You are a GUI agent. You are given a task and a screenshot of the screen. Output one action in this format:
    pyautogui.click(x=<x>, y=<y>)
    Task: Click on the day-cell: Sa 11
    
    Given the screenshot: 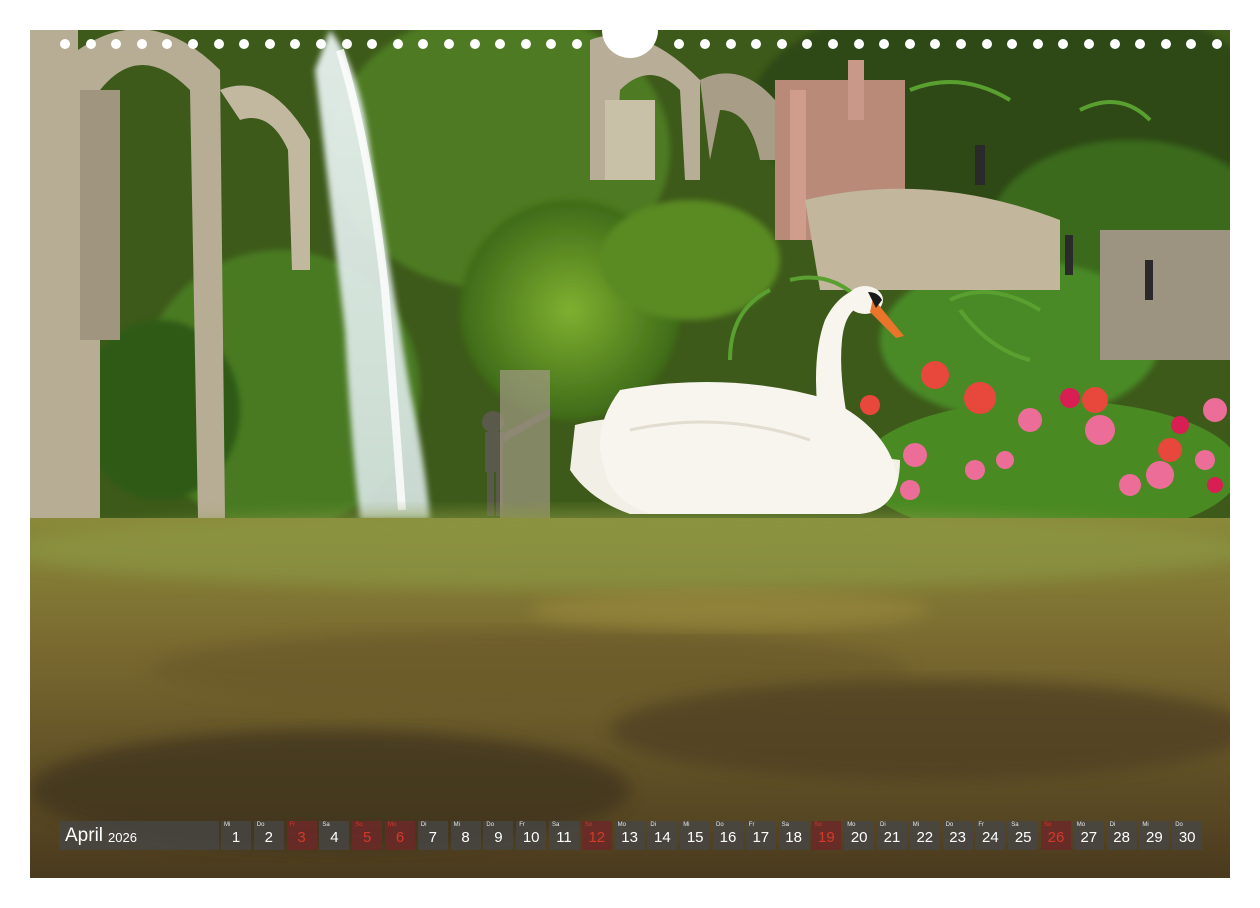 What is the action you would take?
    pyautogui.click(x=564, y=835)
    